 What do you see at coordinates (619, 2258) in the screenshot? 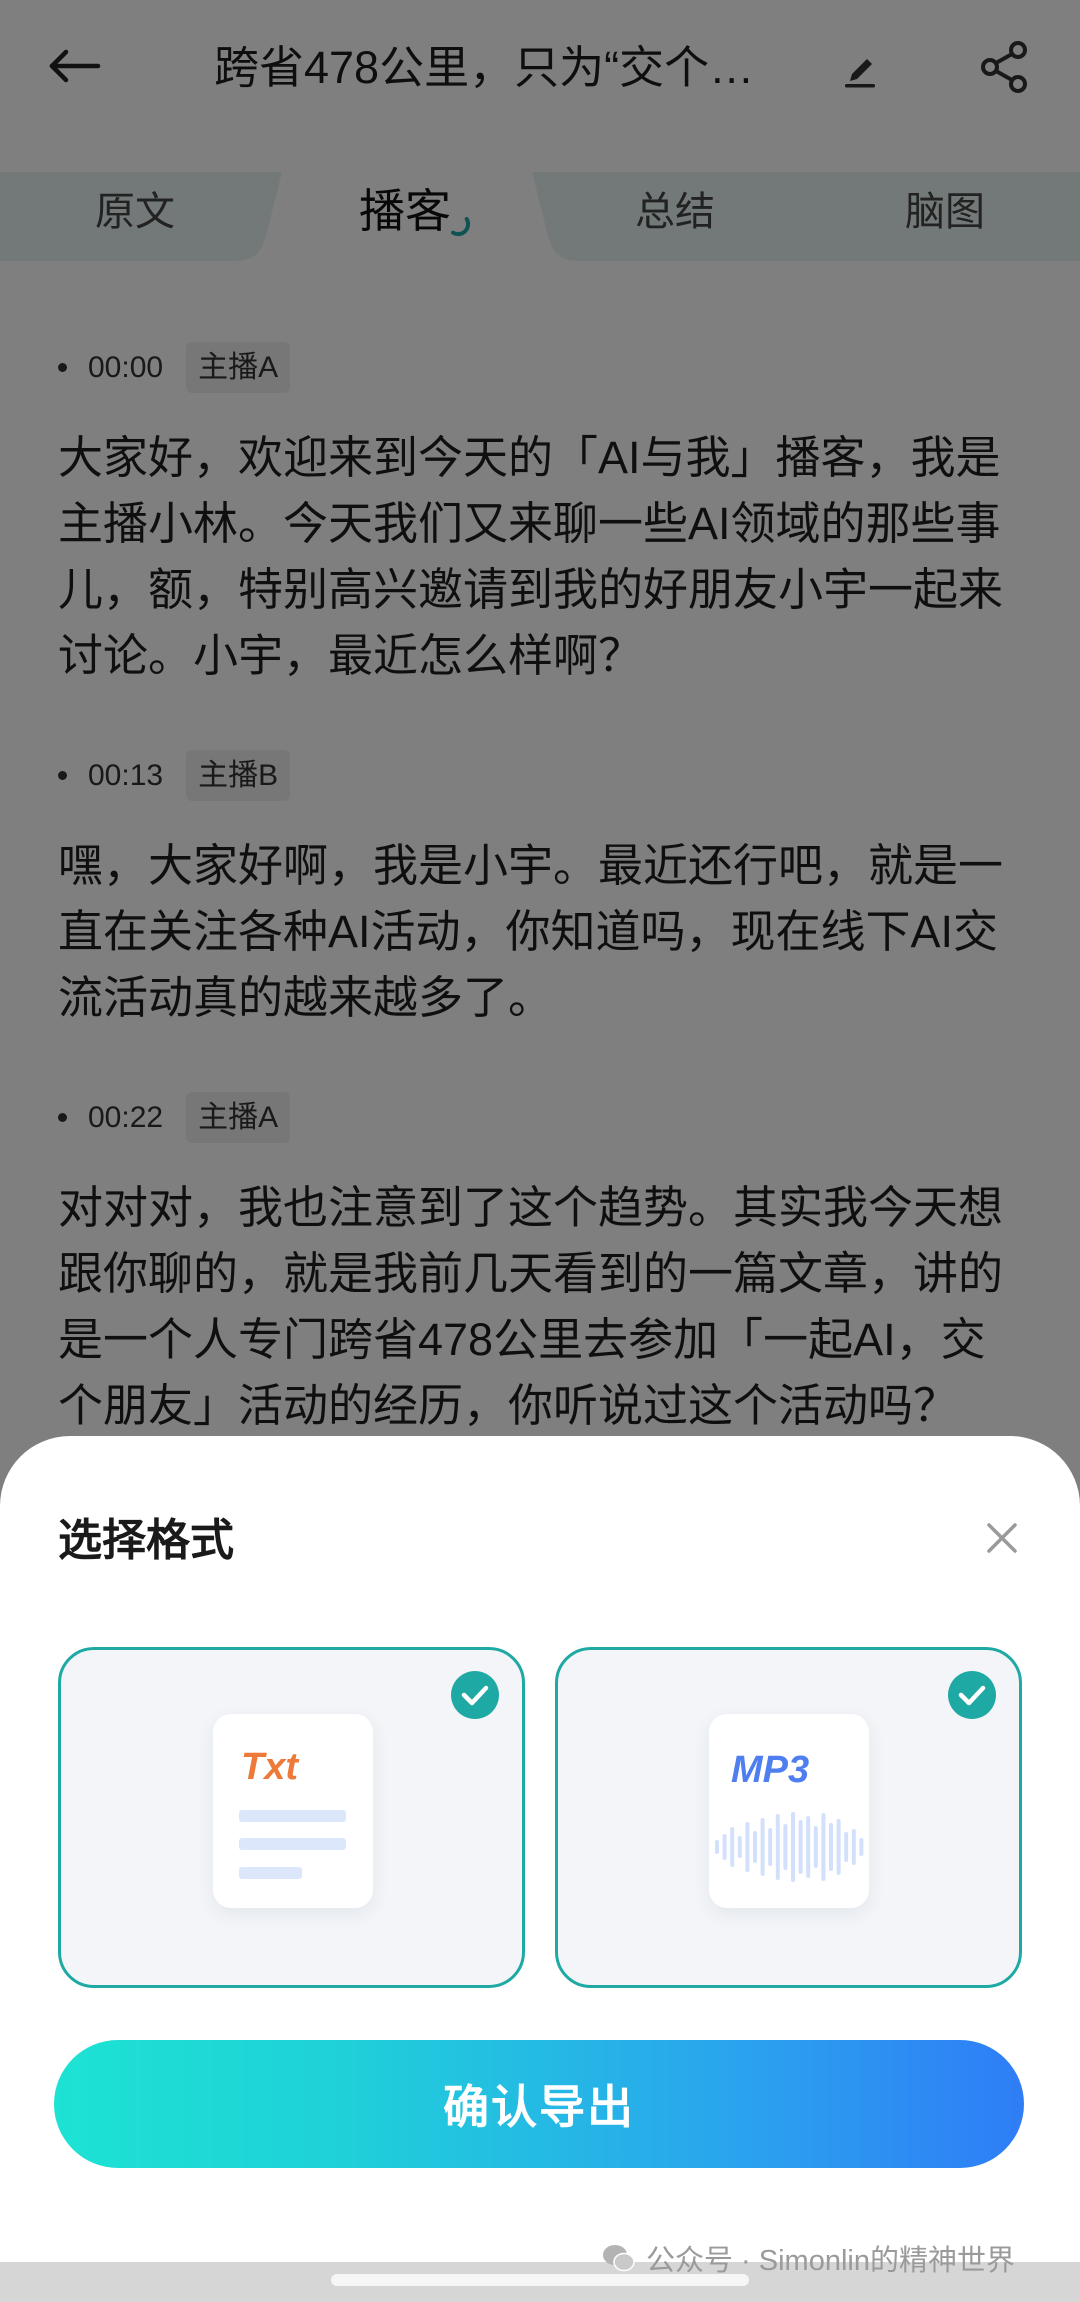
I see `wechat-icon` at bounding box center [619, 2258].